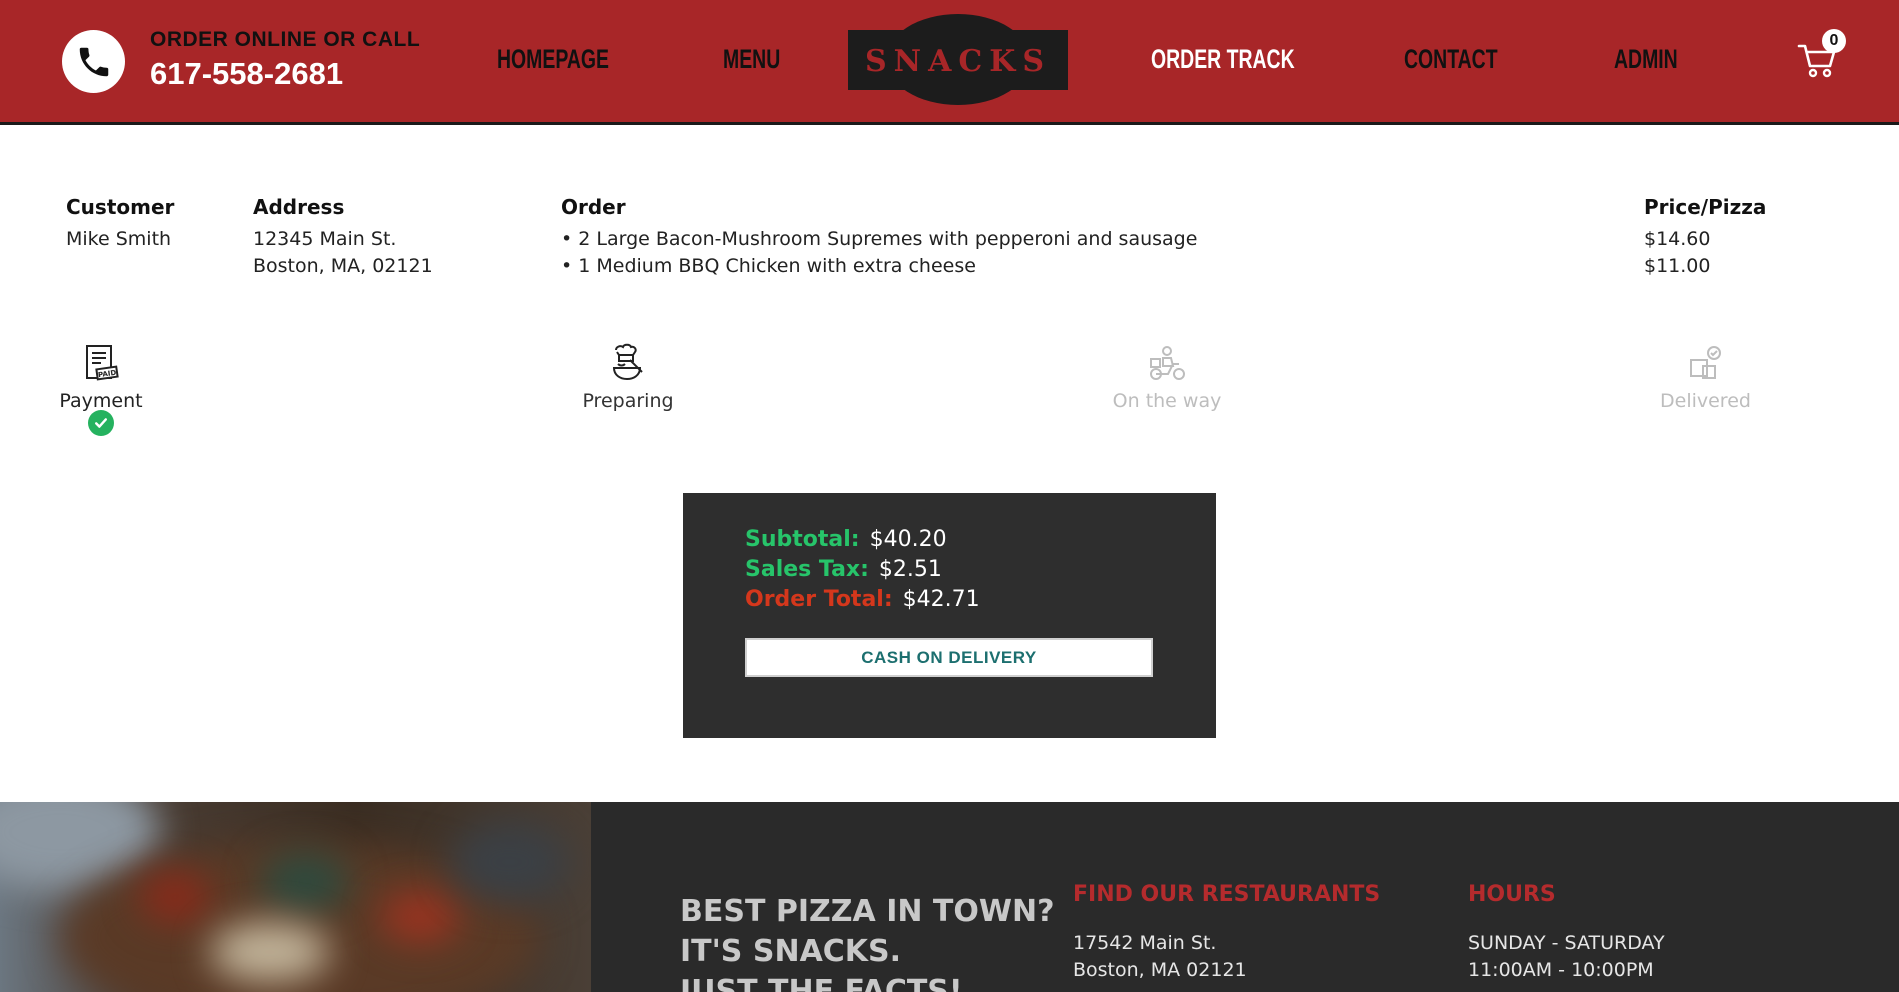 Image resolution: width=1899 pixels, height=992 pixels. I want to click on delivery-scooter-icon, so click(1167, 363).